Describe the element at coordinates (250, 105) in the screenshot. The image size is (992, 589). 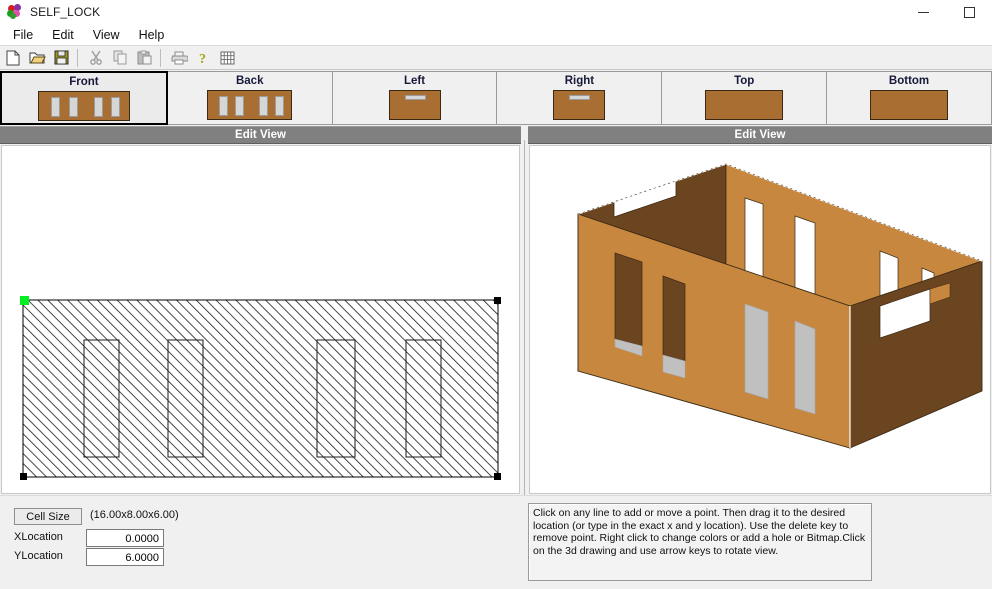
I see `tab-back-thumbnail` at that location.